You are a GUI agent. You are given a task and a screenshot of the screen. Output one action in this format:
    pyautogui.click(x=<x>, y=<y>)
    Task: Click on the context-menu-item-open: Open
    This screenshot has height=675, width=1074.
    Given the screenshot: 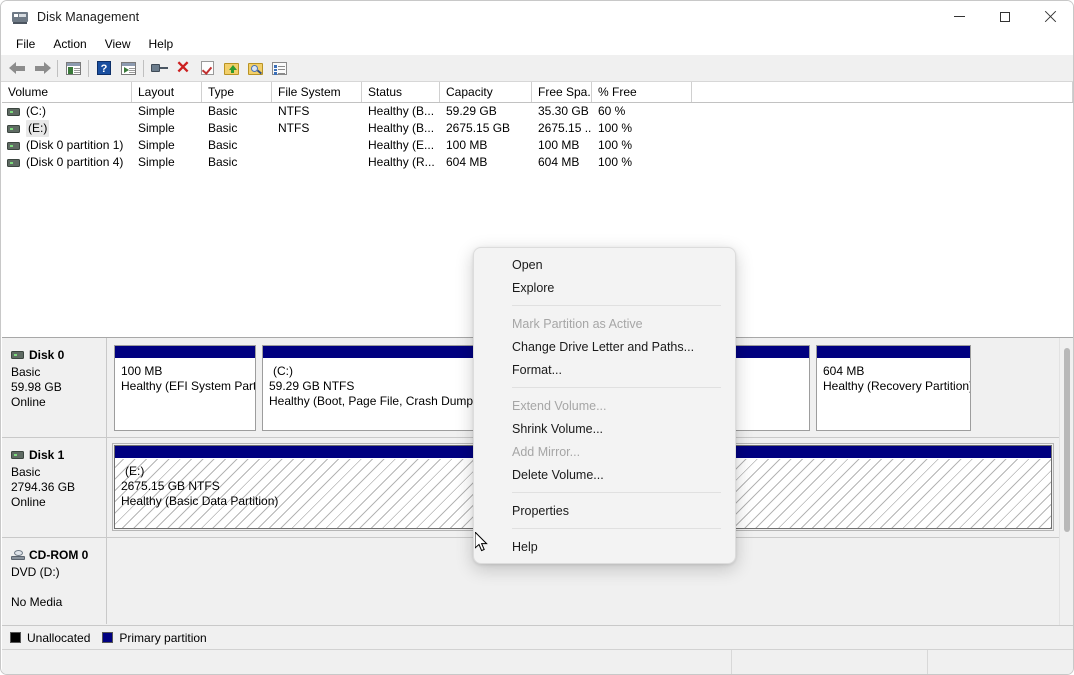 What is the action you would take?
    pyautogui.click(x=604, y=264)
    